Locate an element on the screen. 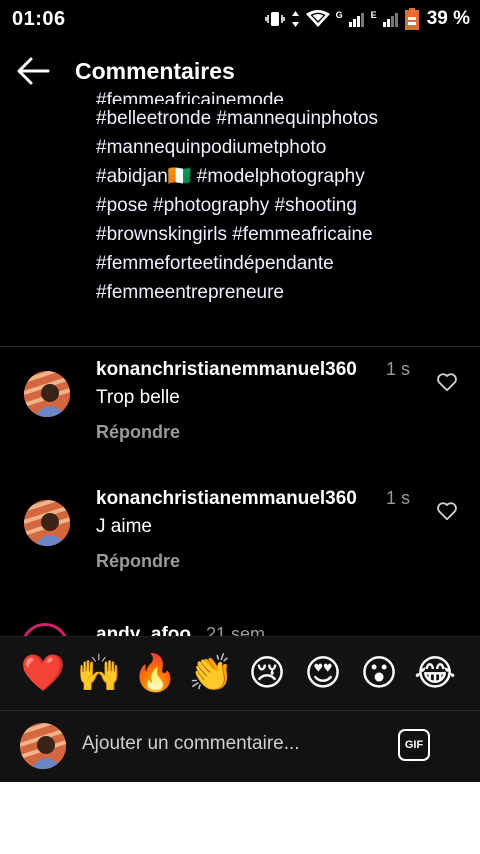 The height and width of the screenshot is (854, 480). caption-line: #abidjan🇨🇮 #modelphotography is located at coordinates (276, 176).